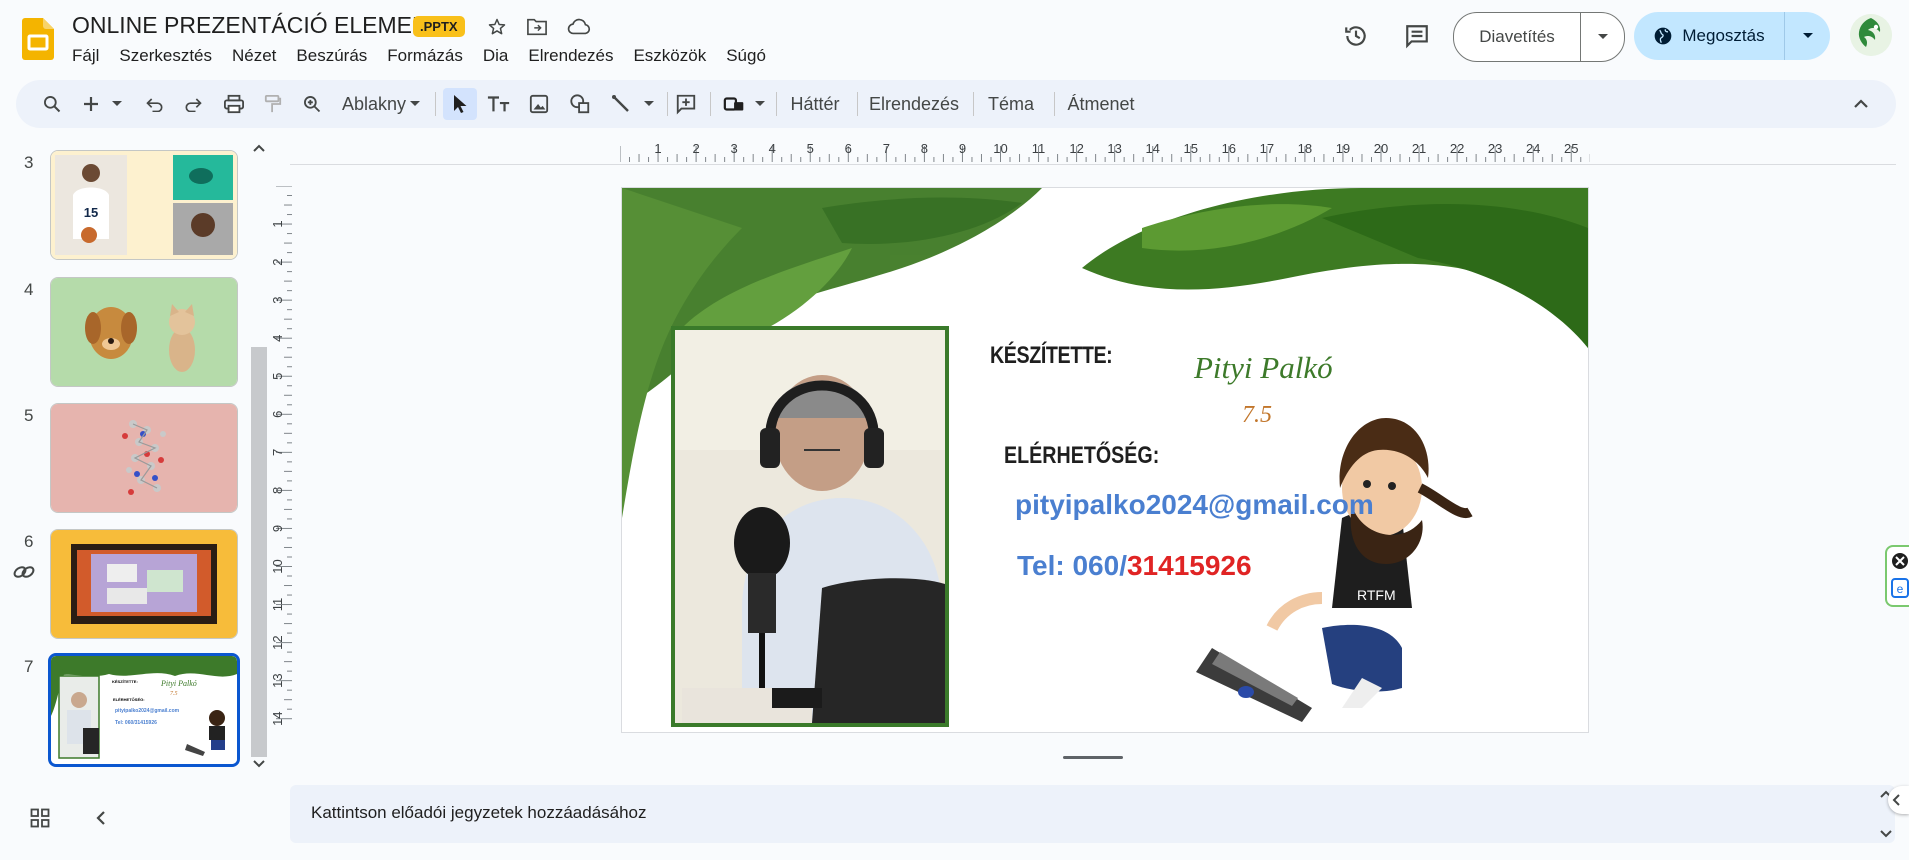  Describe the element at coordinates (1257, 415) in the screenshot. I see `class-label: 7.5` at that location.